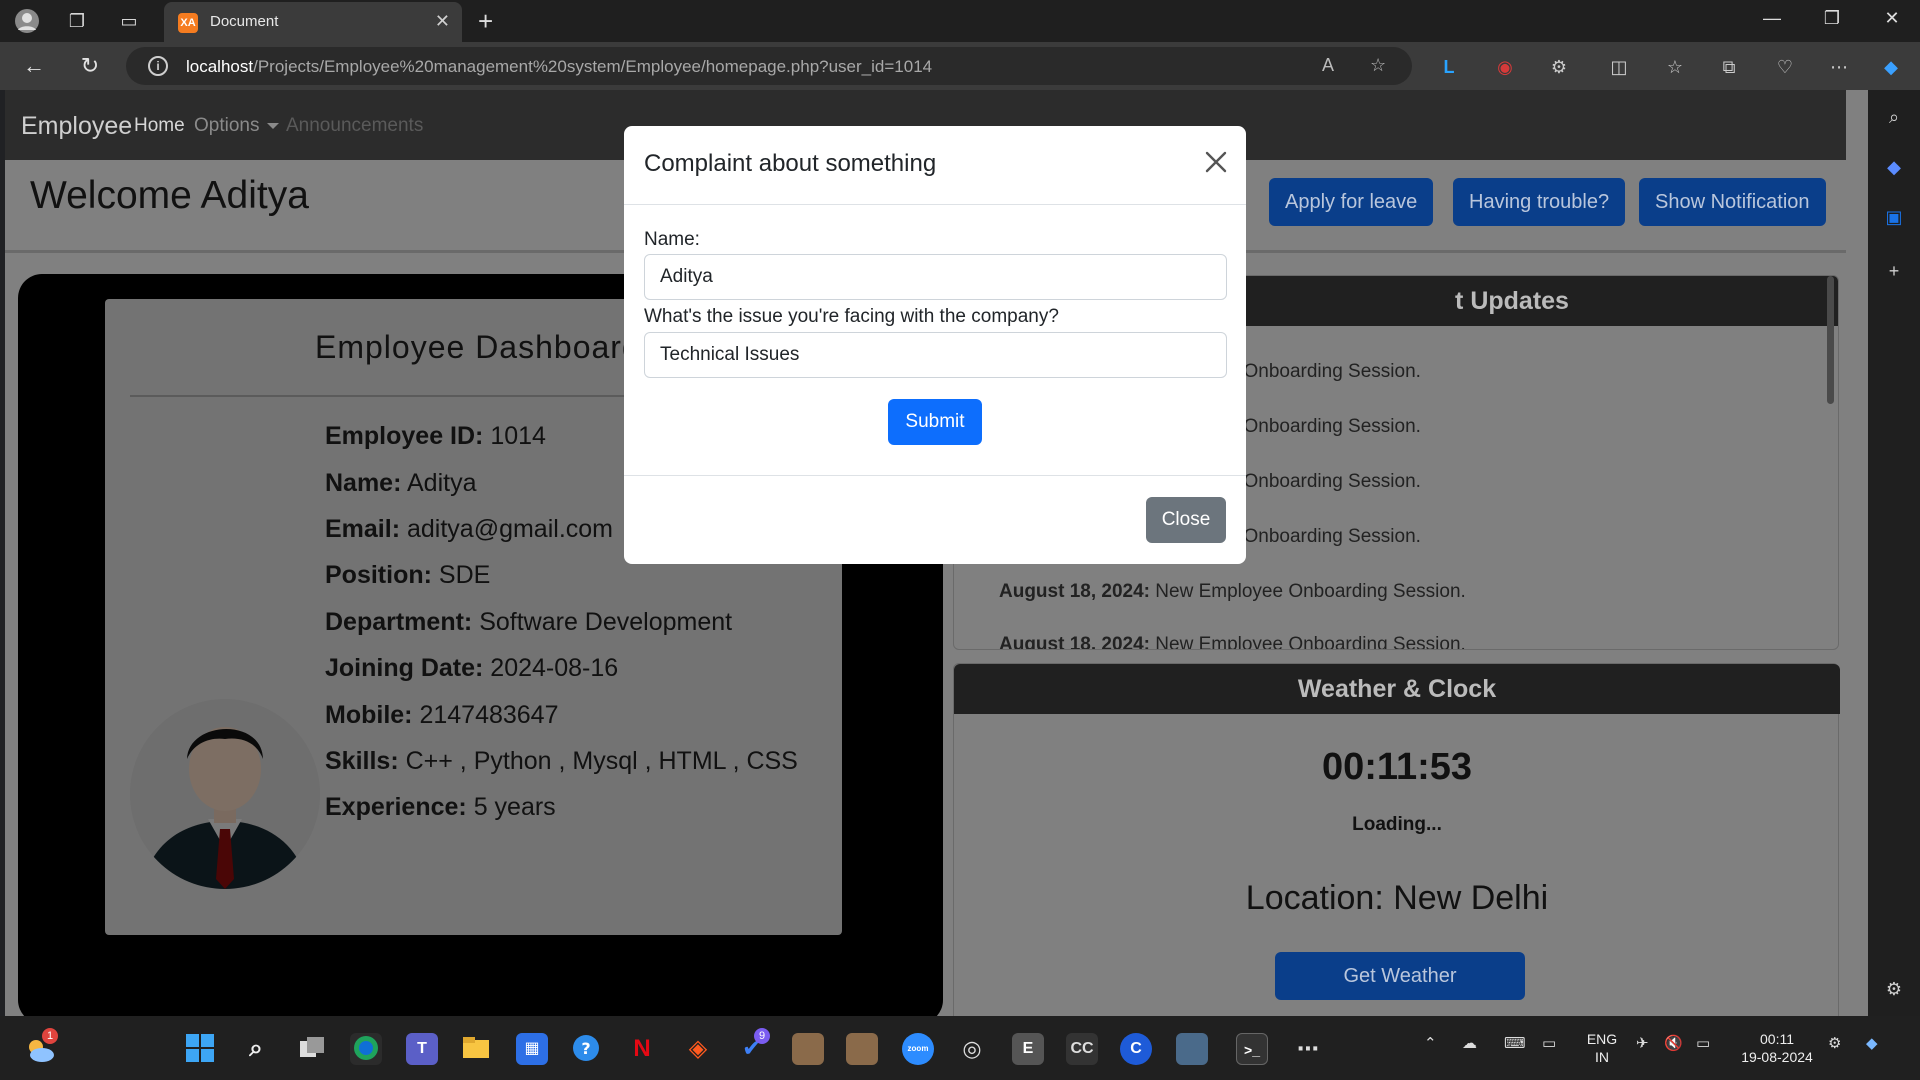 Image resolution: width=1920 pixels, height=1080 pixels. What do you see at coordinates (200, 1049) in the screenshot?
I see `start-icon` at bounding box center [200, 1049].